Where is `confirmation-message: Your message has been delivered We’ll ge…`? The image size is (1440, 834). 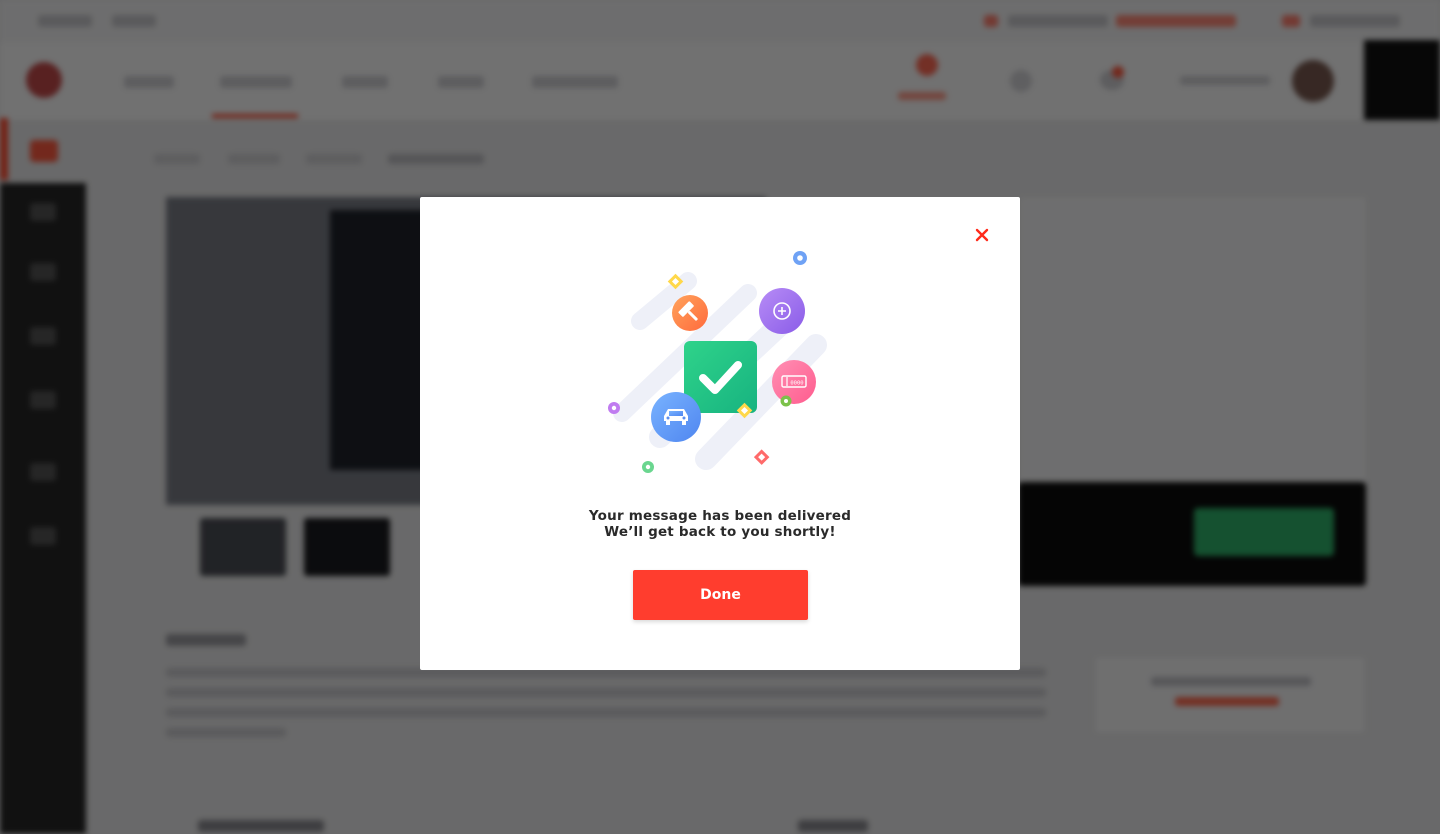
confirmation-message: Your message has been delivered We’ll ge… is located at coordinates (720, 524).